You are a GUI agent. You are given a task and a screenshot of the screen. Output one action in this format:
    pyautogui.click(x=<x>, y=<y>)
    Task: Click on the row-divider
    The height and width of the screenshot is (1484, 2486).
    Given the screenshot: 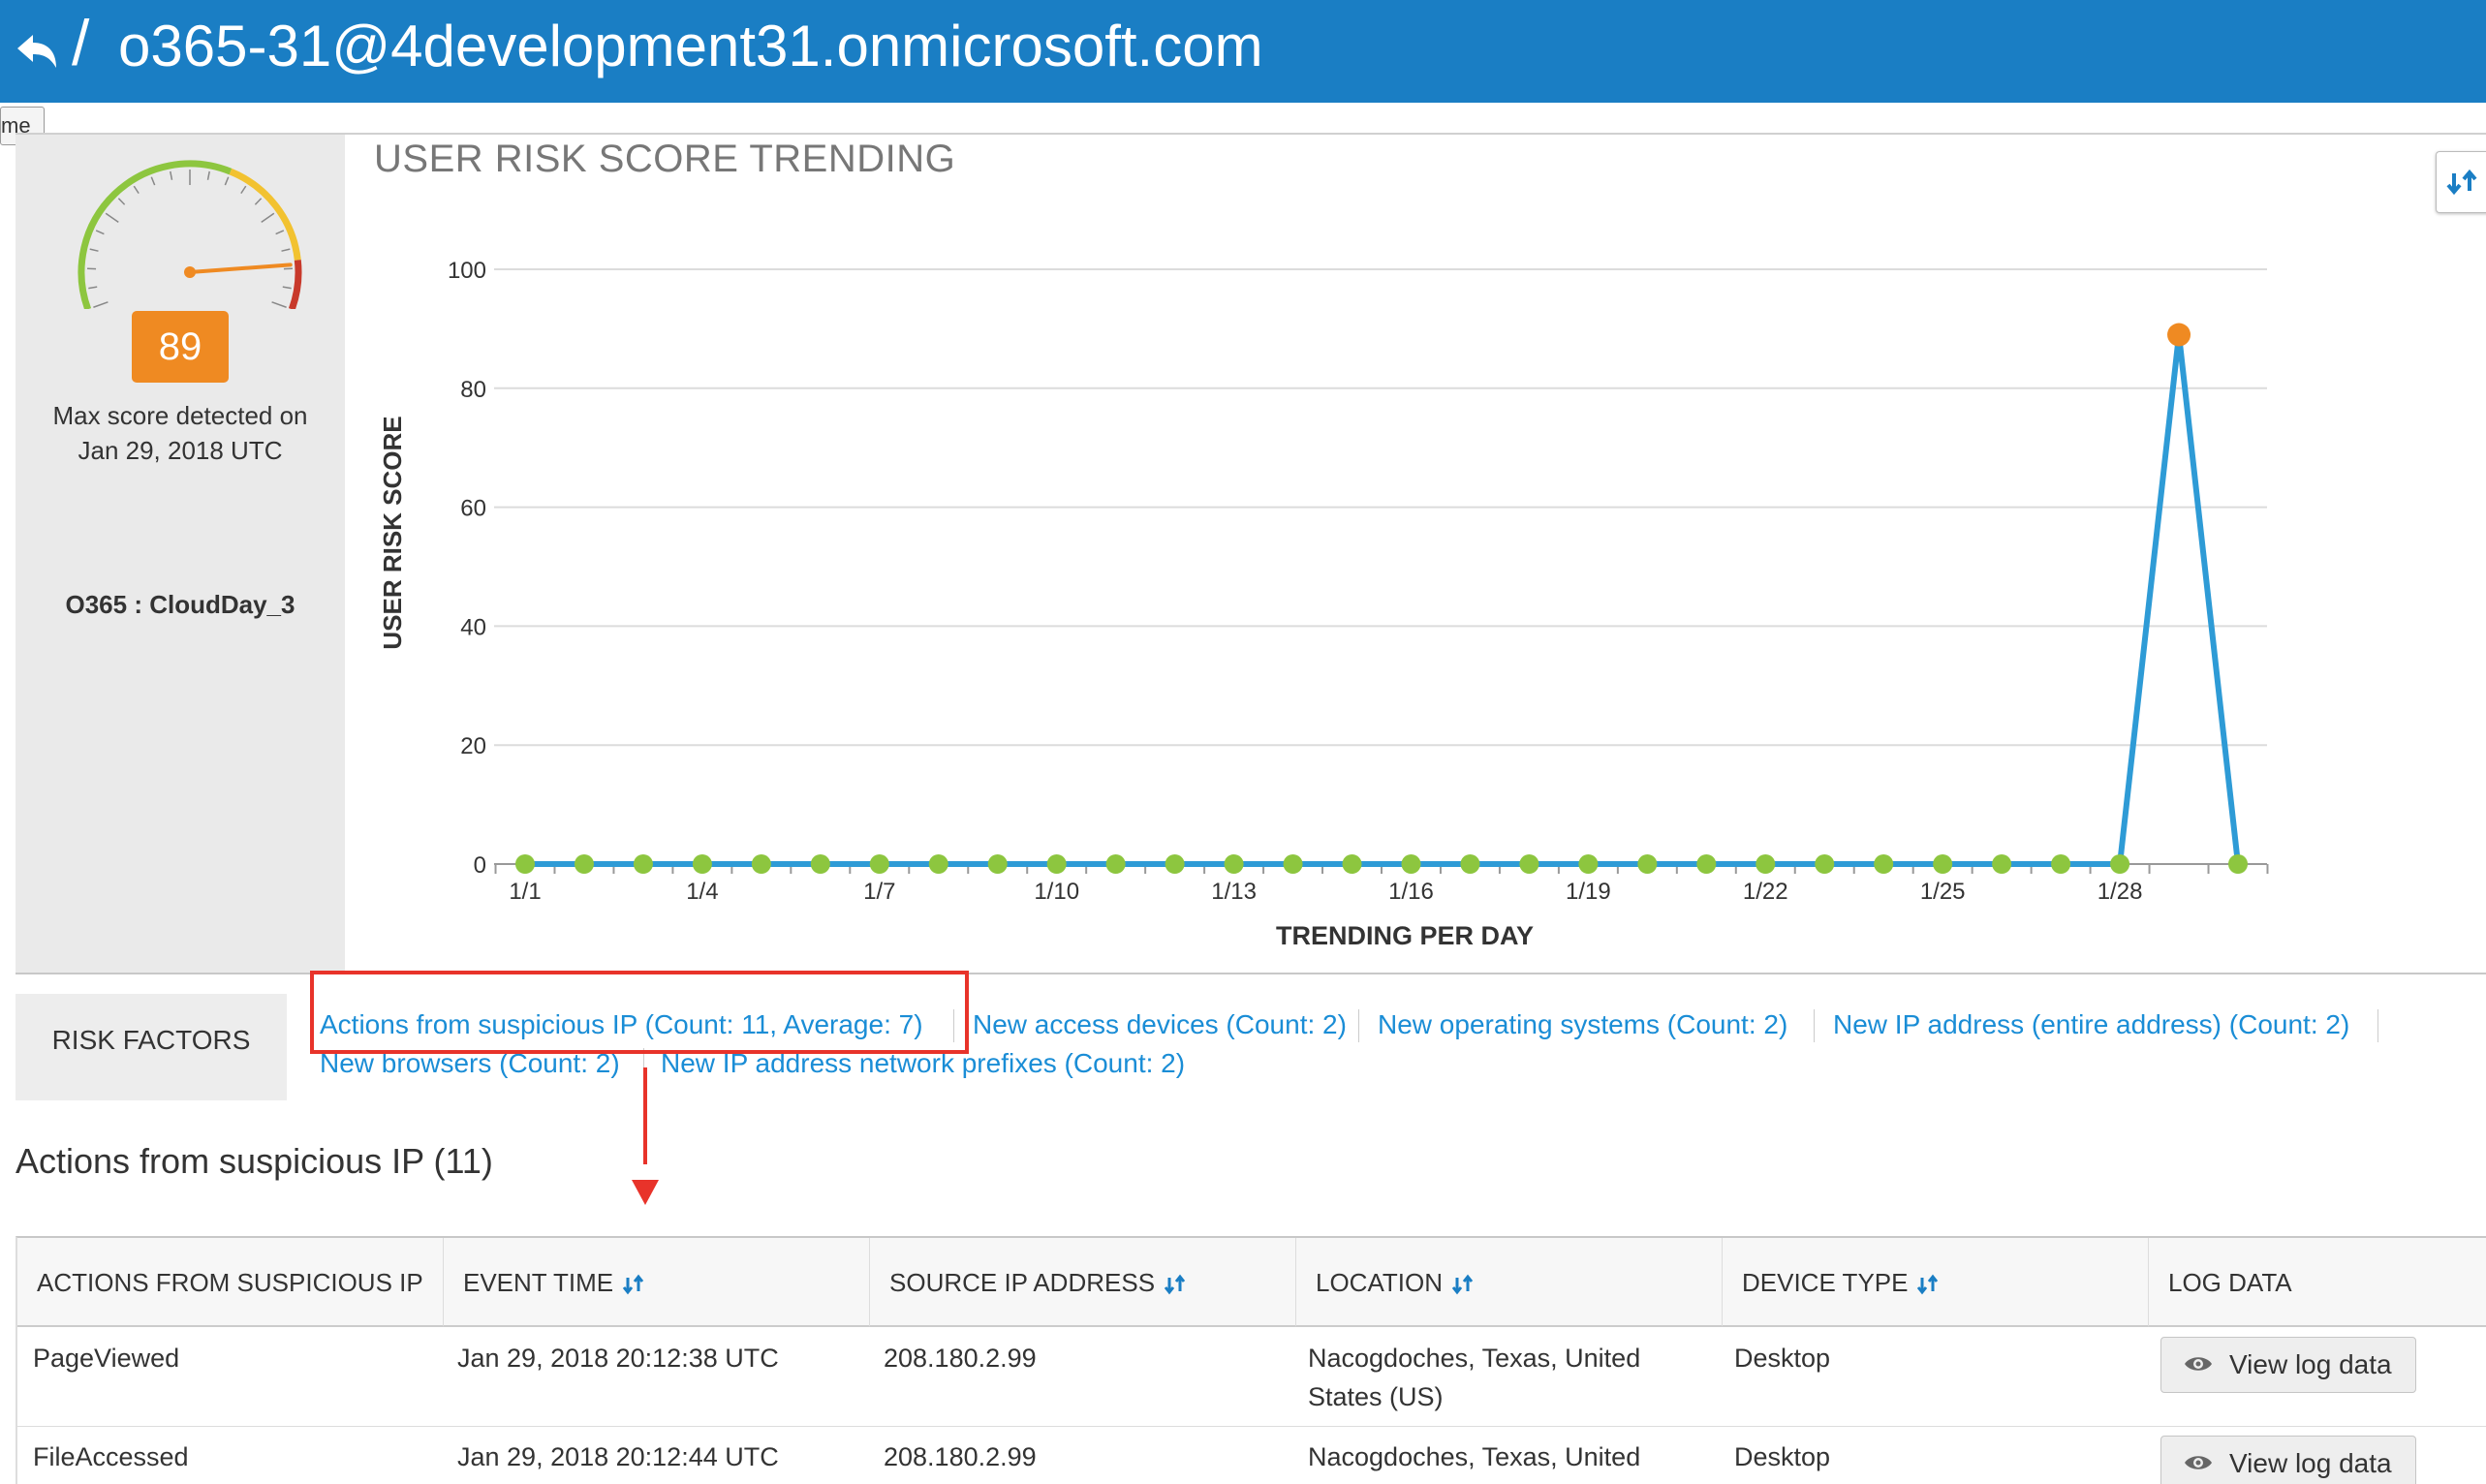 What is the action you would take?
    pyautogui.click(x=1251, y=1426)
    